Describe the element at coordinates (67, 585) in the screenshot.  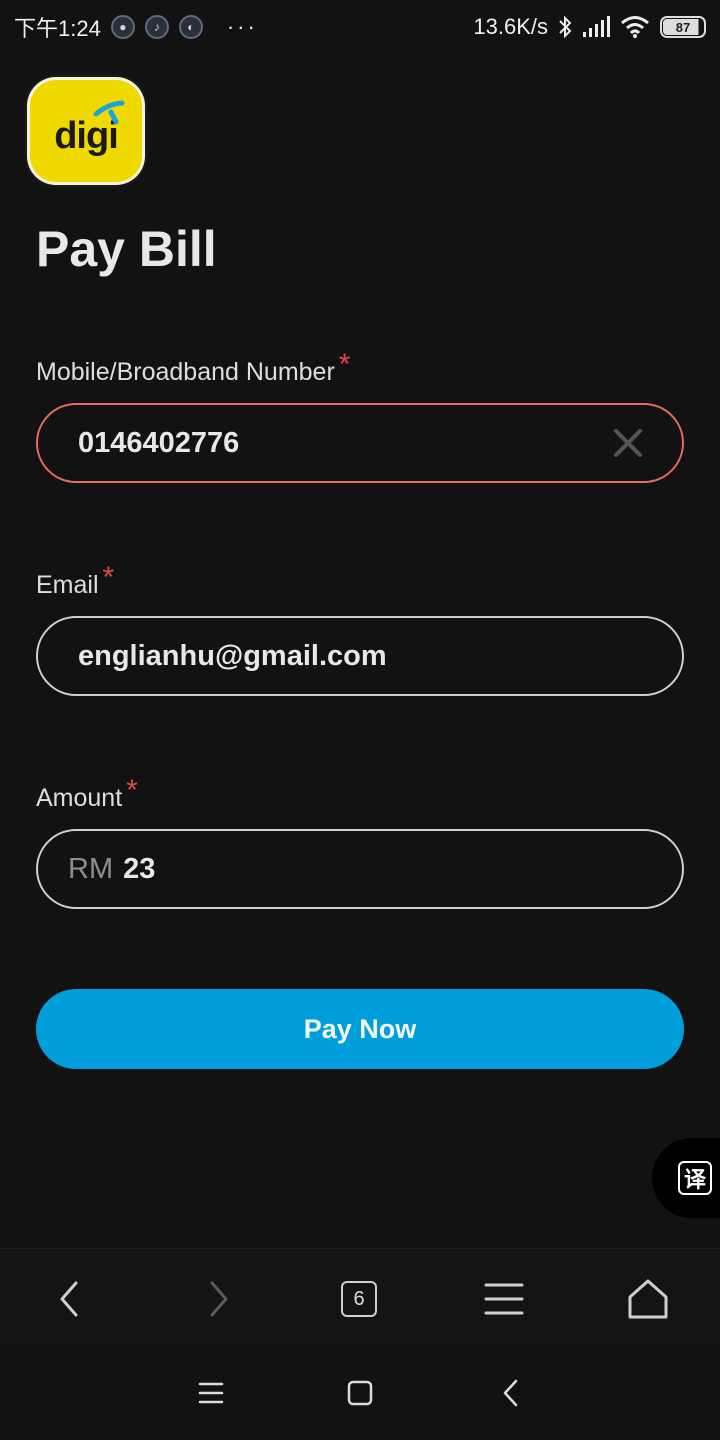
I see `email-label-text: Email` at that location.